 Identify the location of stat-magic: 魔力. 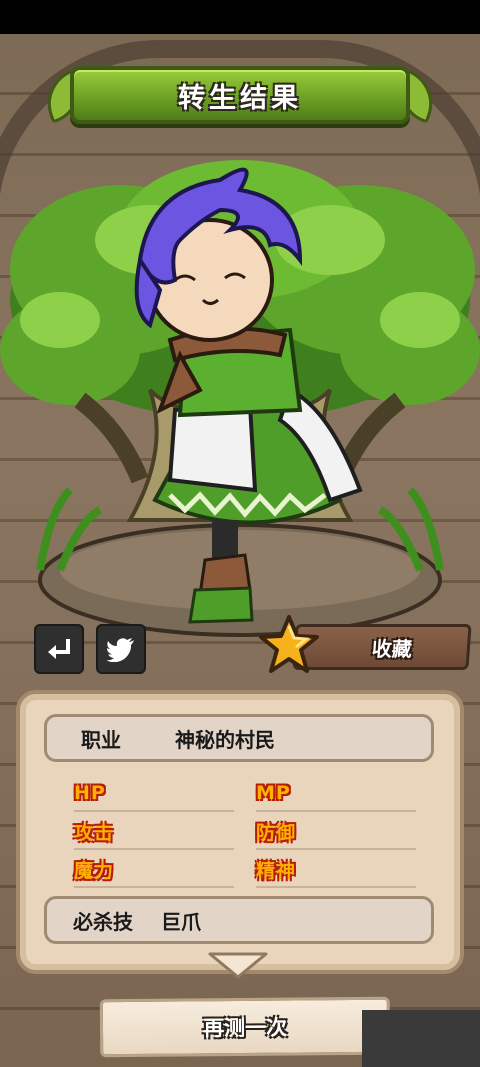
(154, 870).